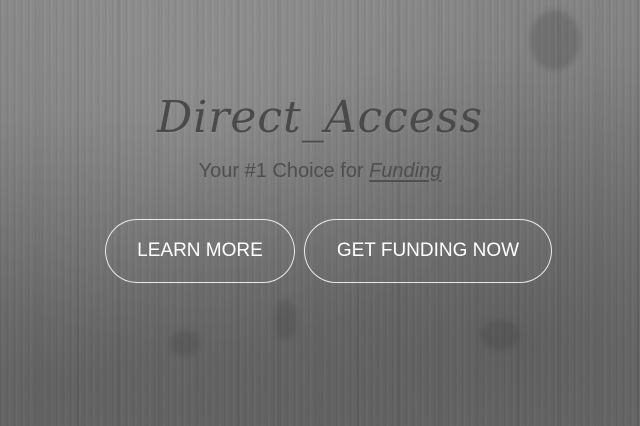  I want to click on tagline: Your #1 Choice for Funding, so click(320, 171).